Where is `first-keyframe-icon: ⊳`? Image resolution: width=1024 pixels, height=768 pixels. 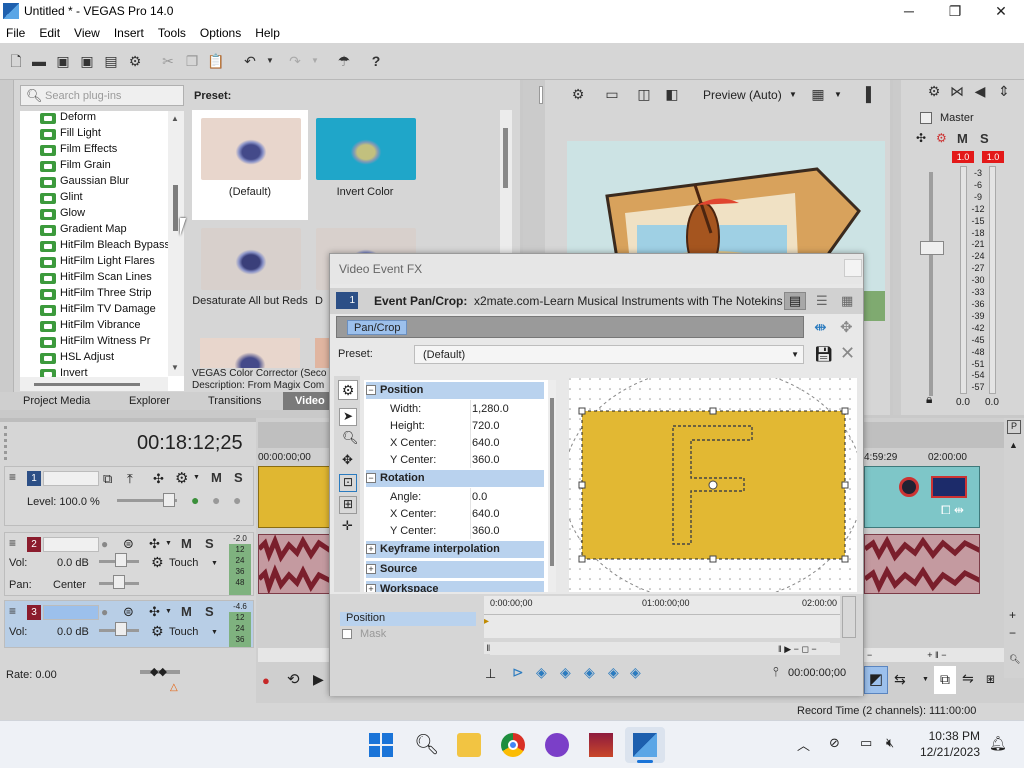 first-keyframe-icon: ⊳ is located at coordinates (518, 672).